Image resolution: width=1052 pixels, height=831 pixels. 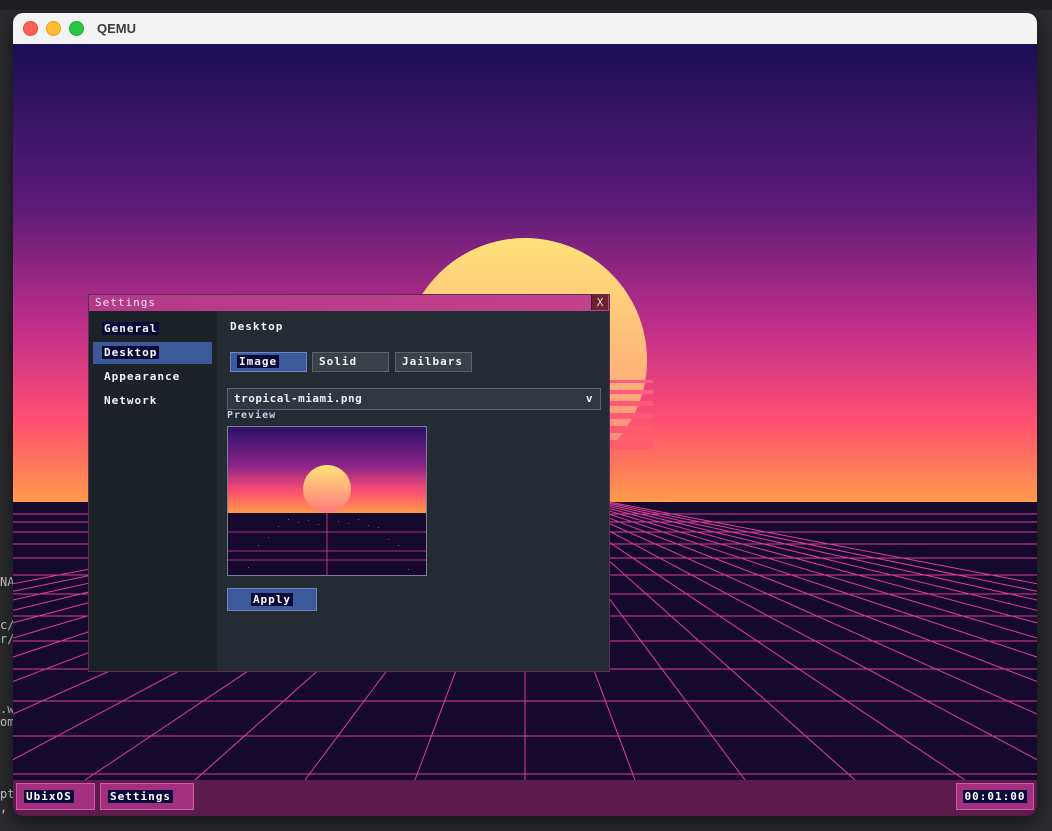 I want to click on tab-label: Image, so click(x=258, y=361).